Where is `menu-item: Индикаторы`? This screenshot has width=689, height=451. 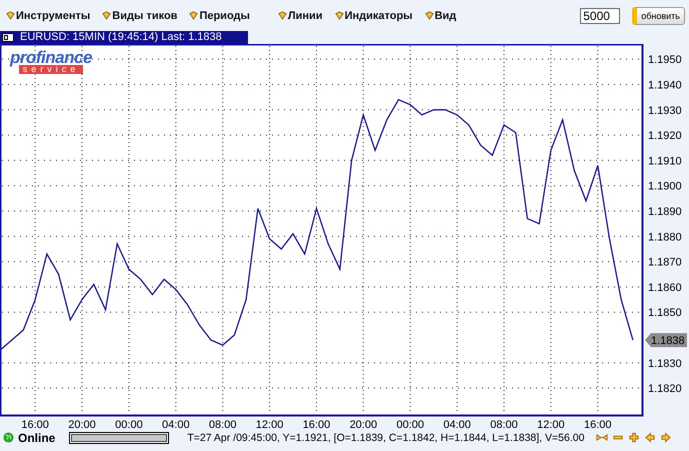
menu-item: Индикаторы is located at coordinates (373, 16).